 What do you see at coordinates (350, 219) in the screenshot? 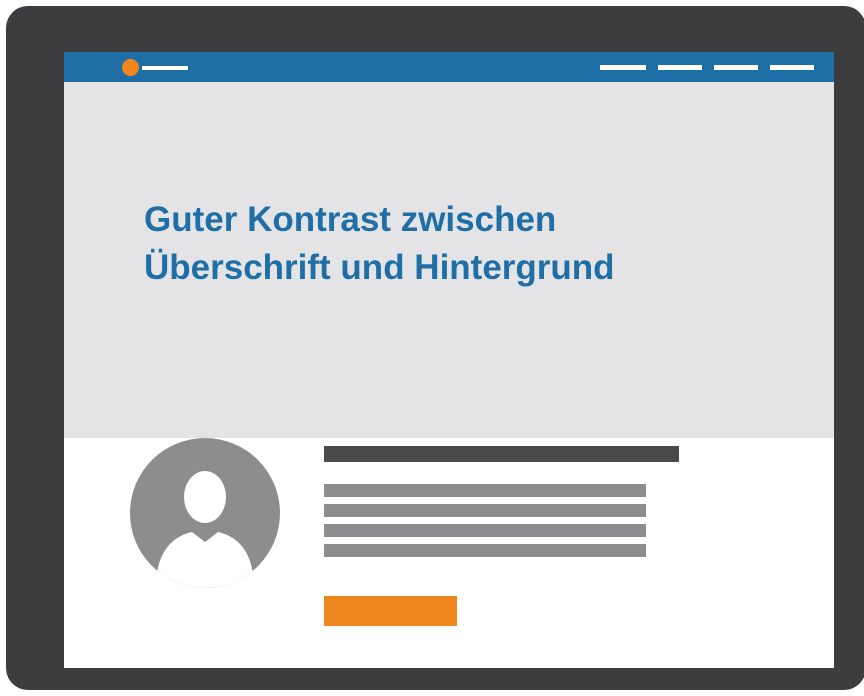
I see `hero-headline-line-1: Guter Kontrast zwischen` at bounding box center [350, 219].